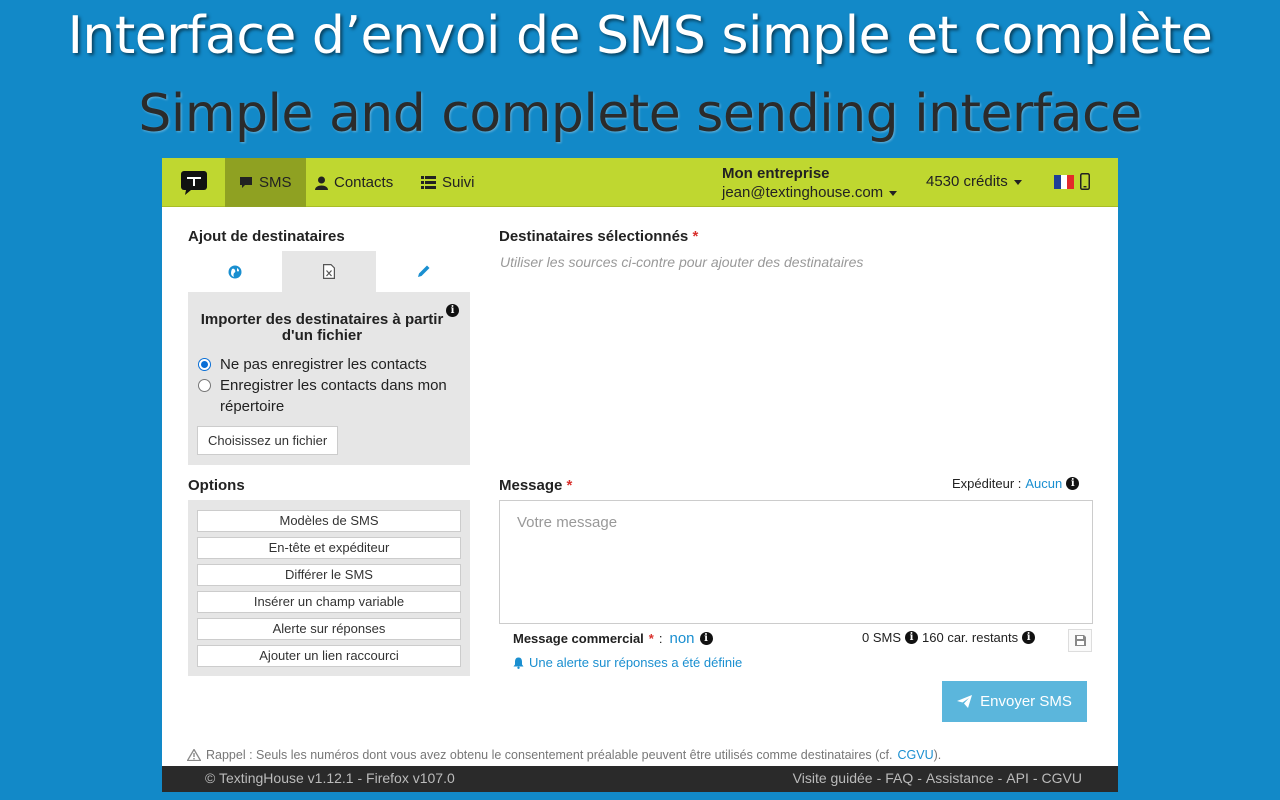  I want to click on credits-label: 4530 crédits, so click(967, 181).